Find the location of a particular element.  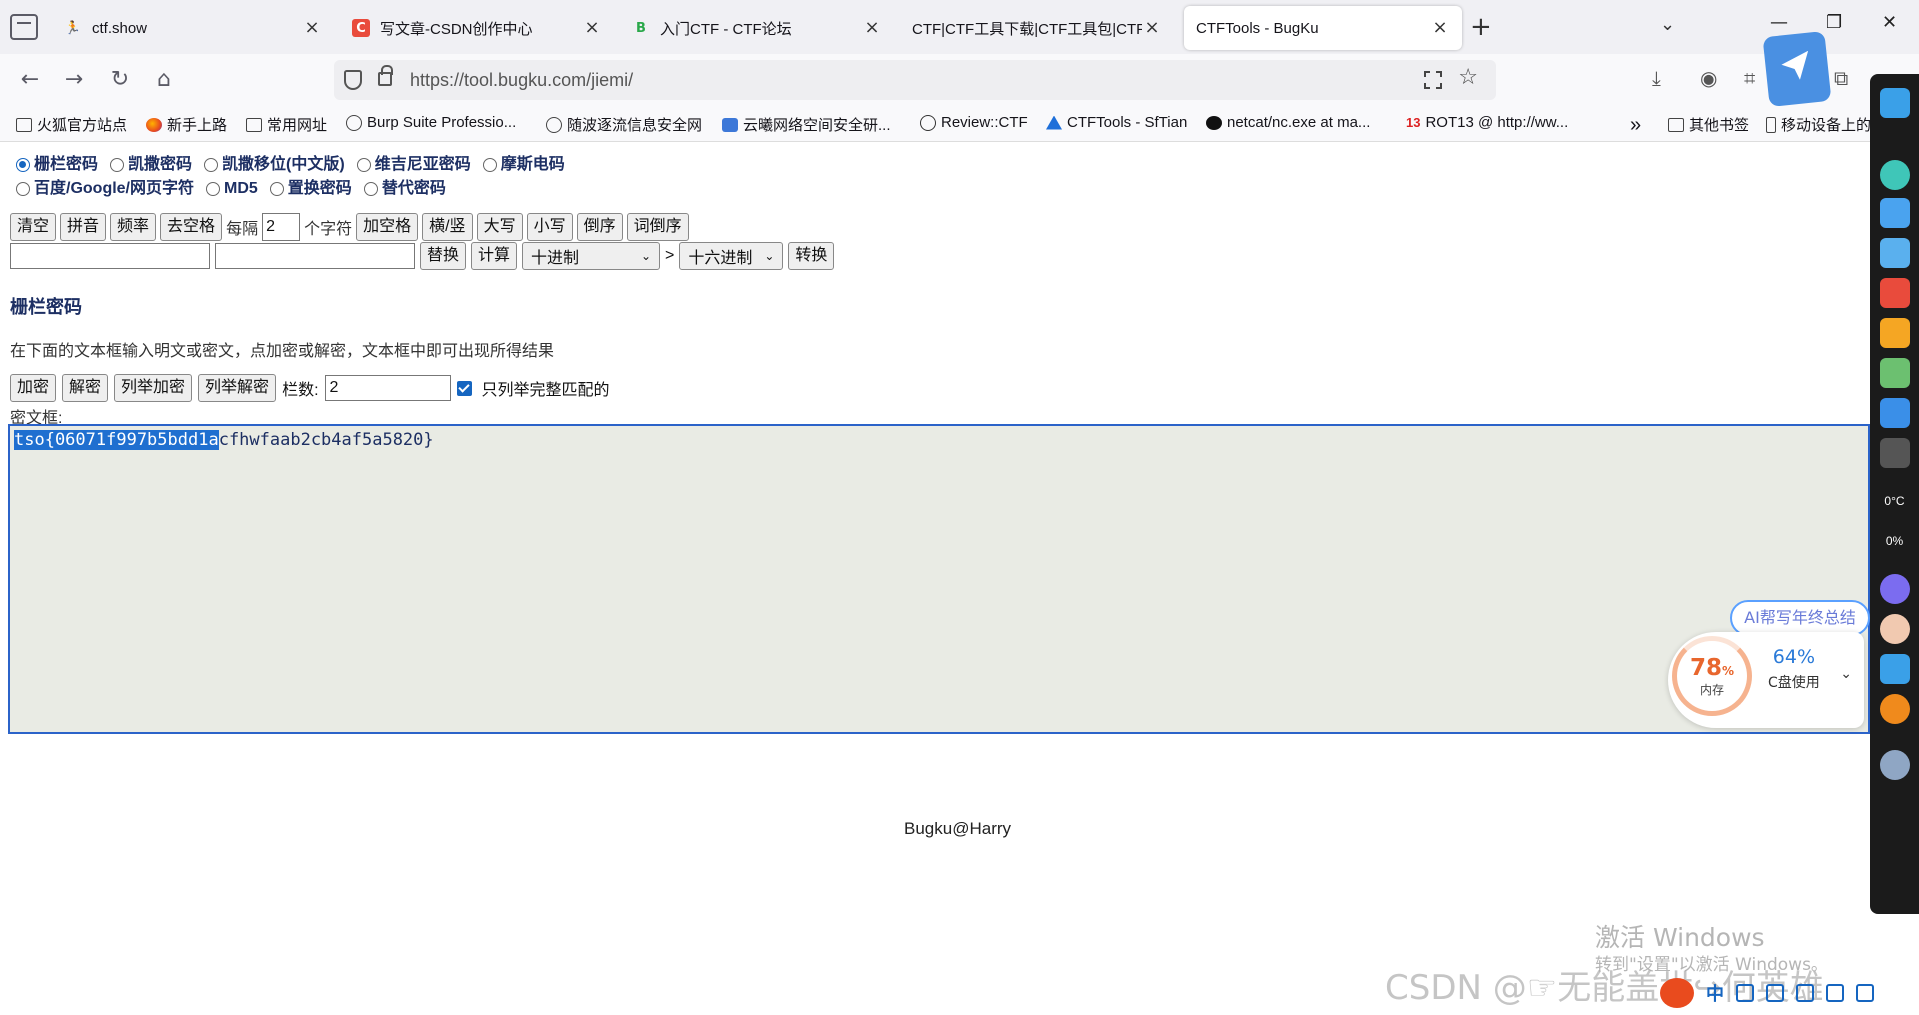

lowercase-button: 小写 is located at coordinates (549, 227).